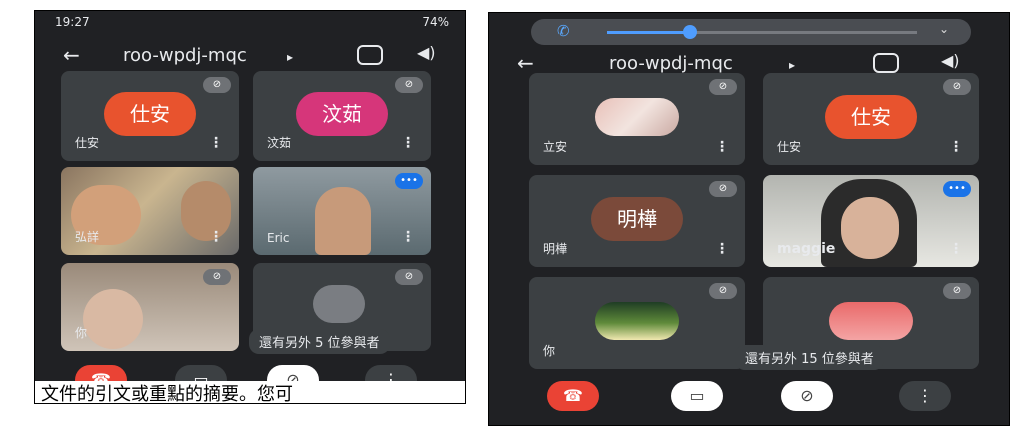  What do you see at coordinates (697, 396) in the screenshot?
I see `camera-off-button: ▭` at bounding box center [697, 396].